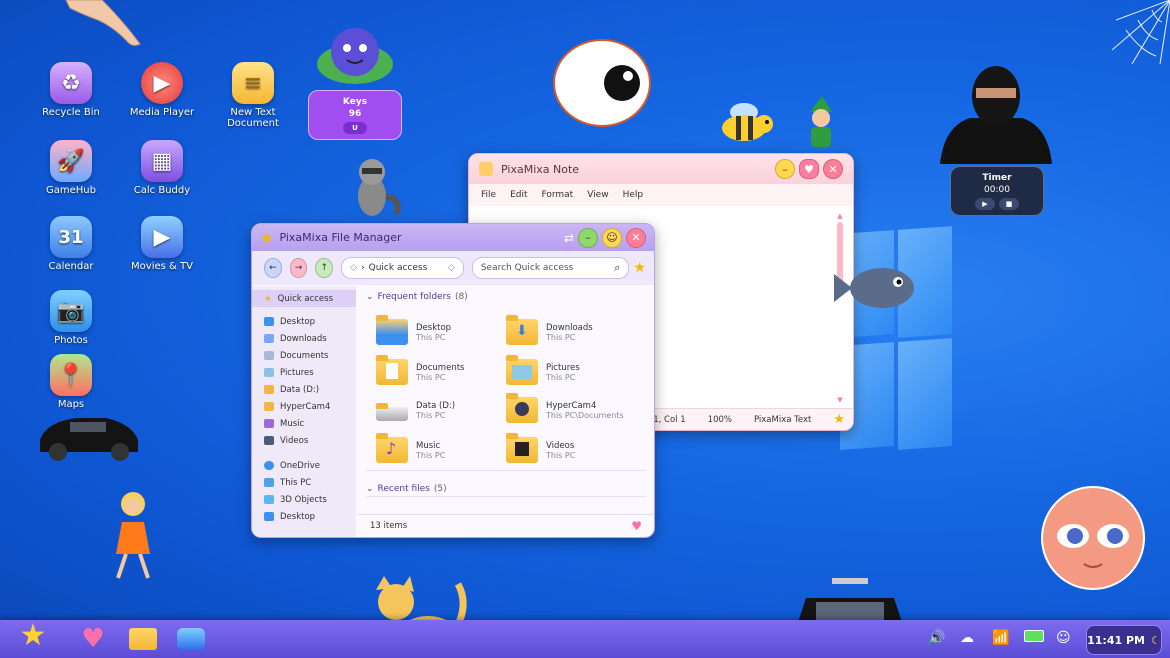  What do you see at coordinates (162, 90) in the screenshot?
I see `desktop-icon-media-player: ▶ Media Player` at bounding box center [162, 90].